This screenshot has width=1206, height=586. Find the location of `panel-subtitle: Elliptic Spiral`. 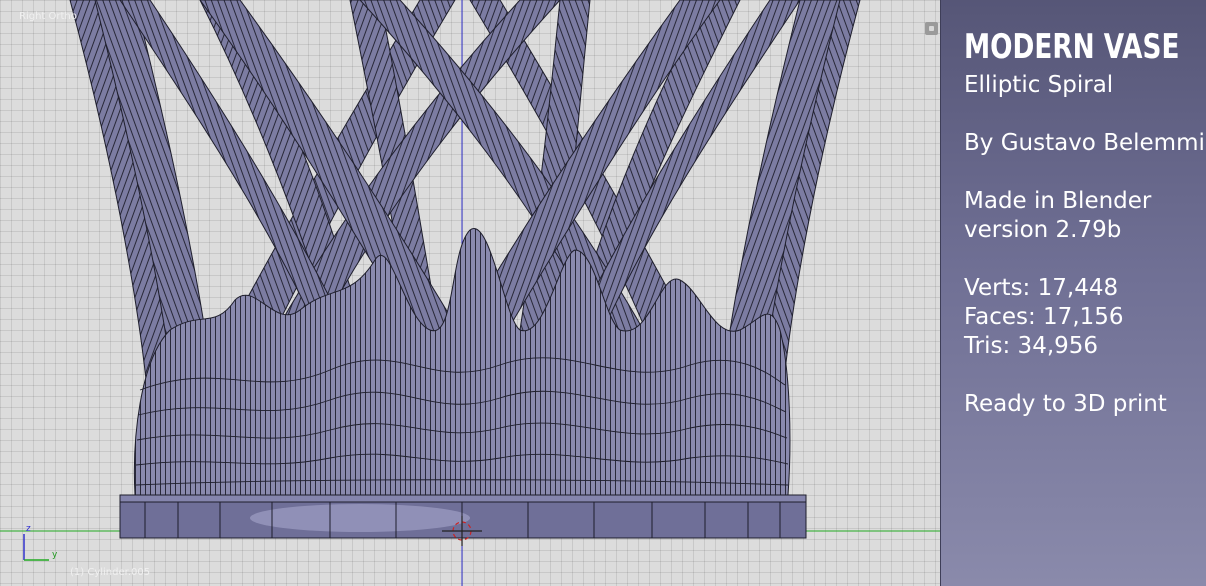

panel-subtitle: Elliptic Spiral is located at coordinates (1039, 85).